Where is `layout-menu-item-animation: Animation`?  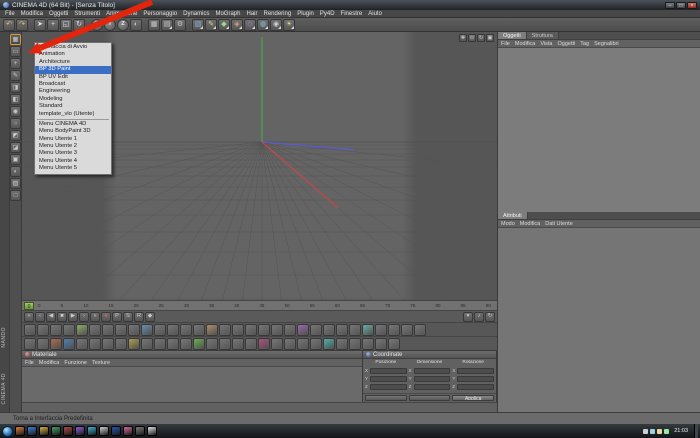
layout-menu-item-animation: Animation is located at coordinates (73, 54).